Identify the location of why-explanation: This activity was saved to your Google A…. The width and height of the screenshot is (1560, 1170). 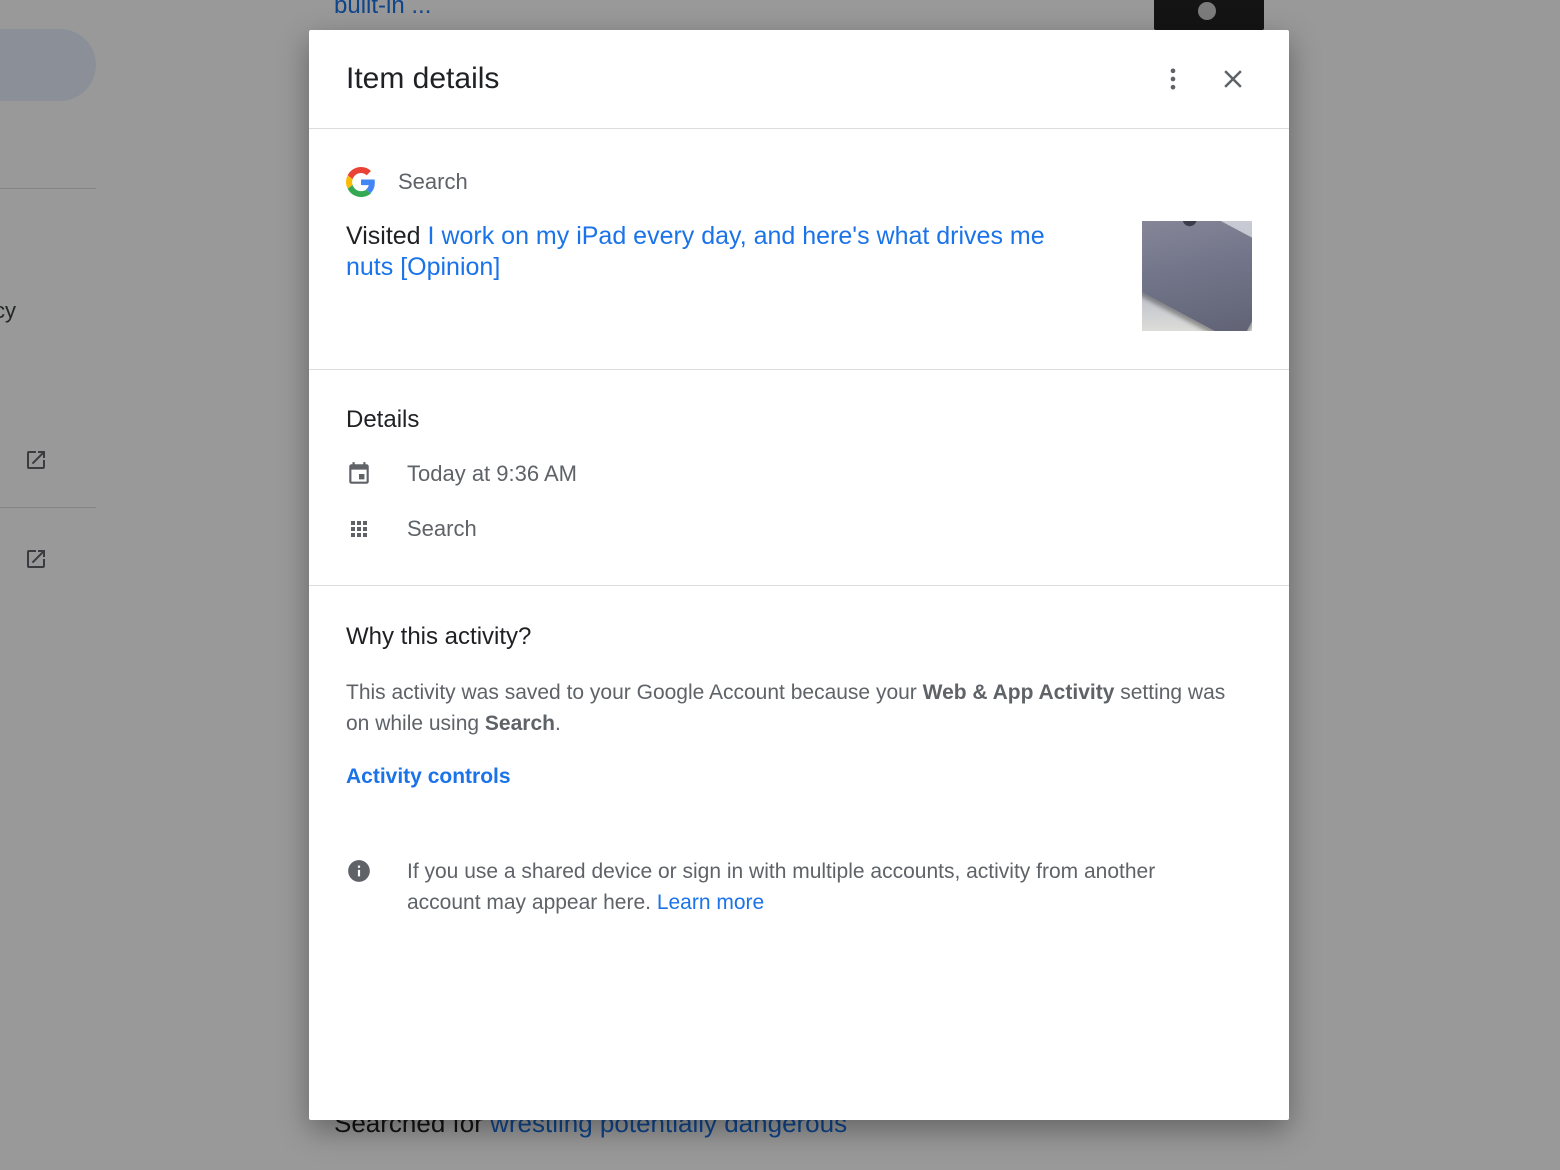
(796, 708).